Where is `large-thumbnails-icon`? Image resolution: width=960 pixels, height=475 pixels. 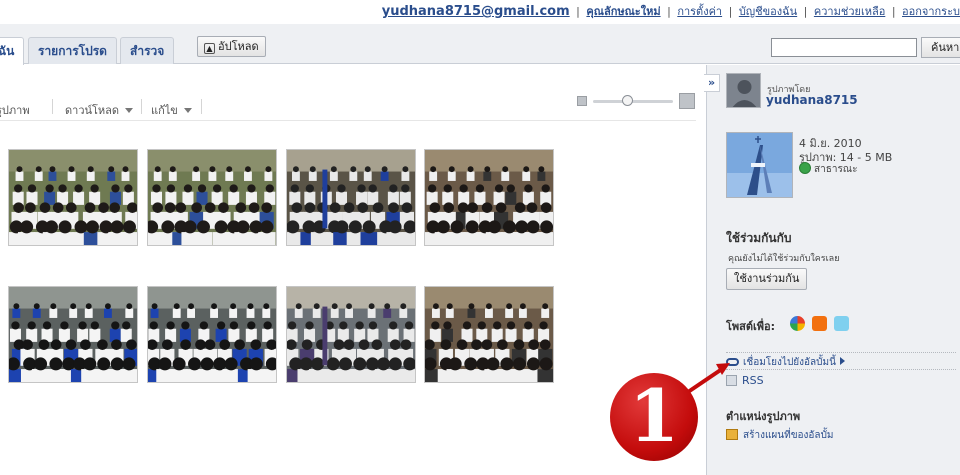 large-thumbnails-icon is located at coordinates (687, 101).